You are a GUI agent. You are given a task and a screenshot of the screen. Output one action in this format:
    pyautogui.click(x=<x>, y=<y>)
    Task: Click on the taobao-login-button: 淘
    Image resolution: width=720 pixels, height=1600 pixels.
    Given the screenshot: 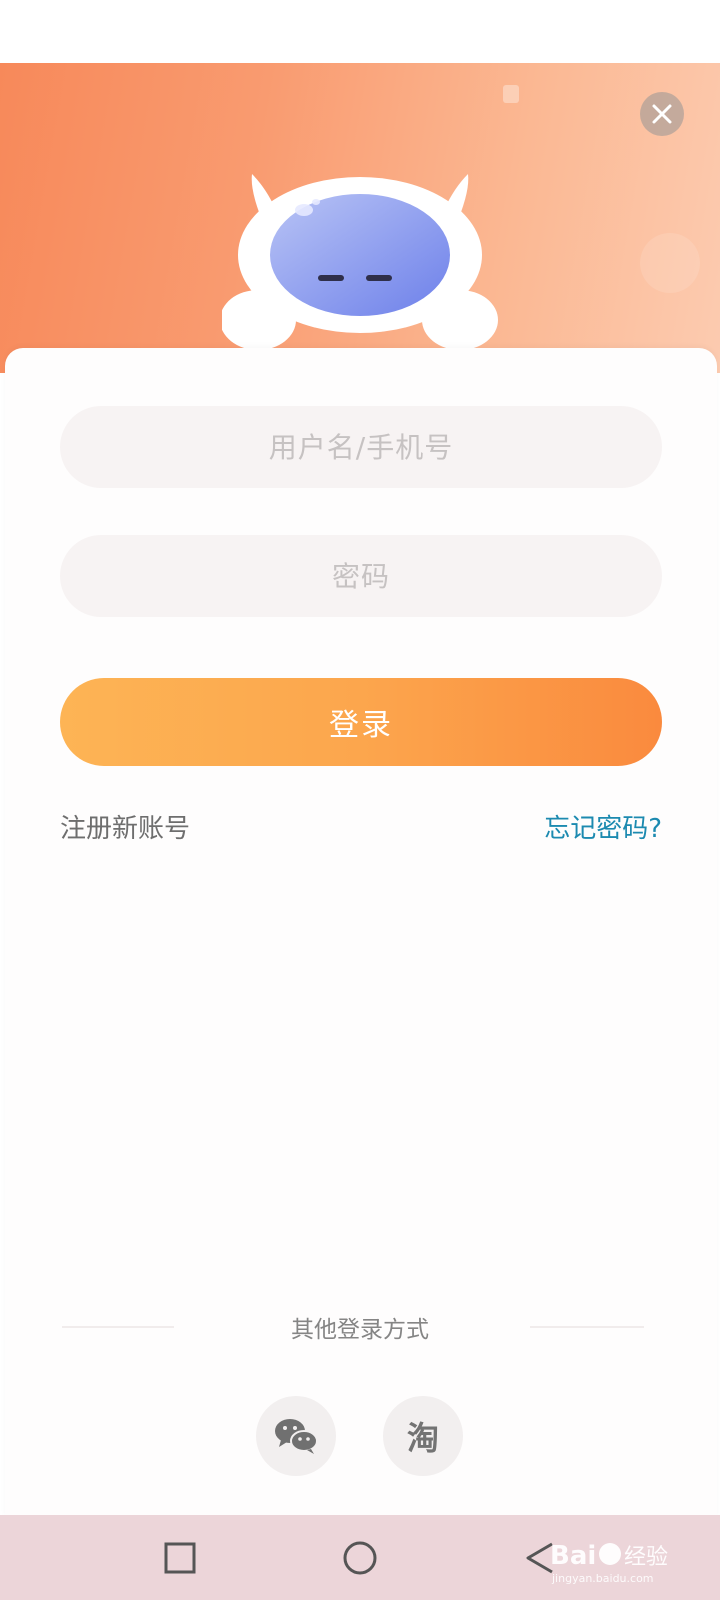 What is the action you would take?
    pyautogui.click(x=423, y=1436)
    